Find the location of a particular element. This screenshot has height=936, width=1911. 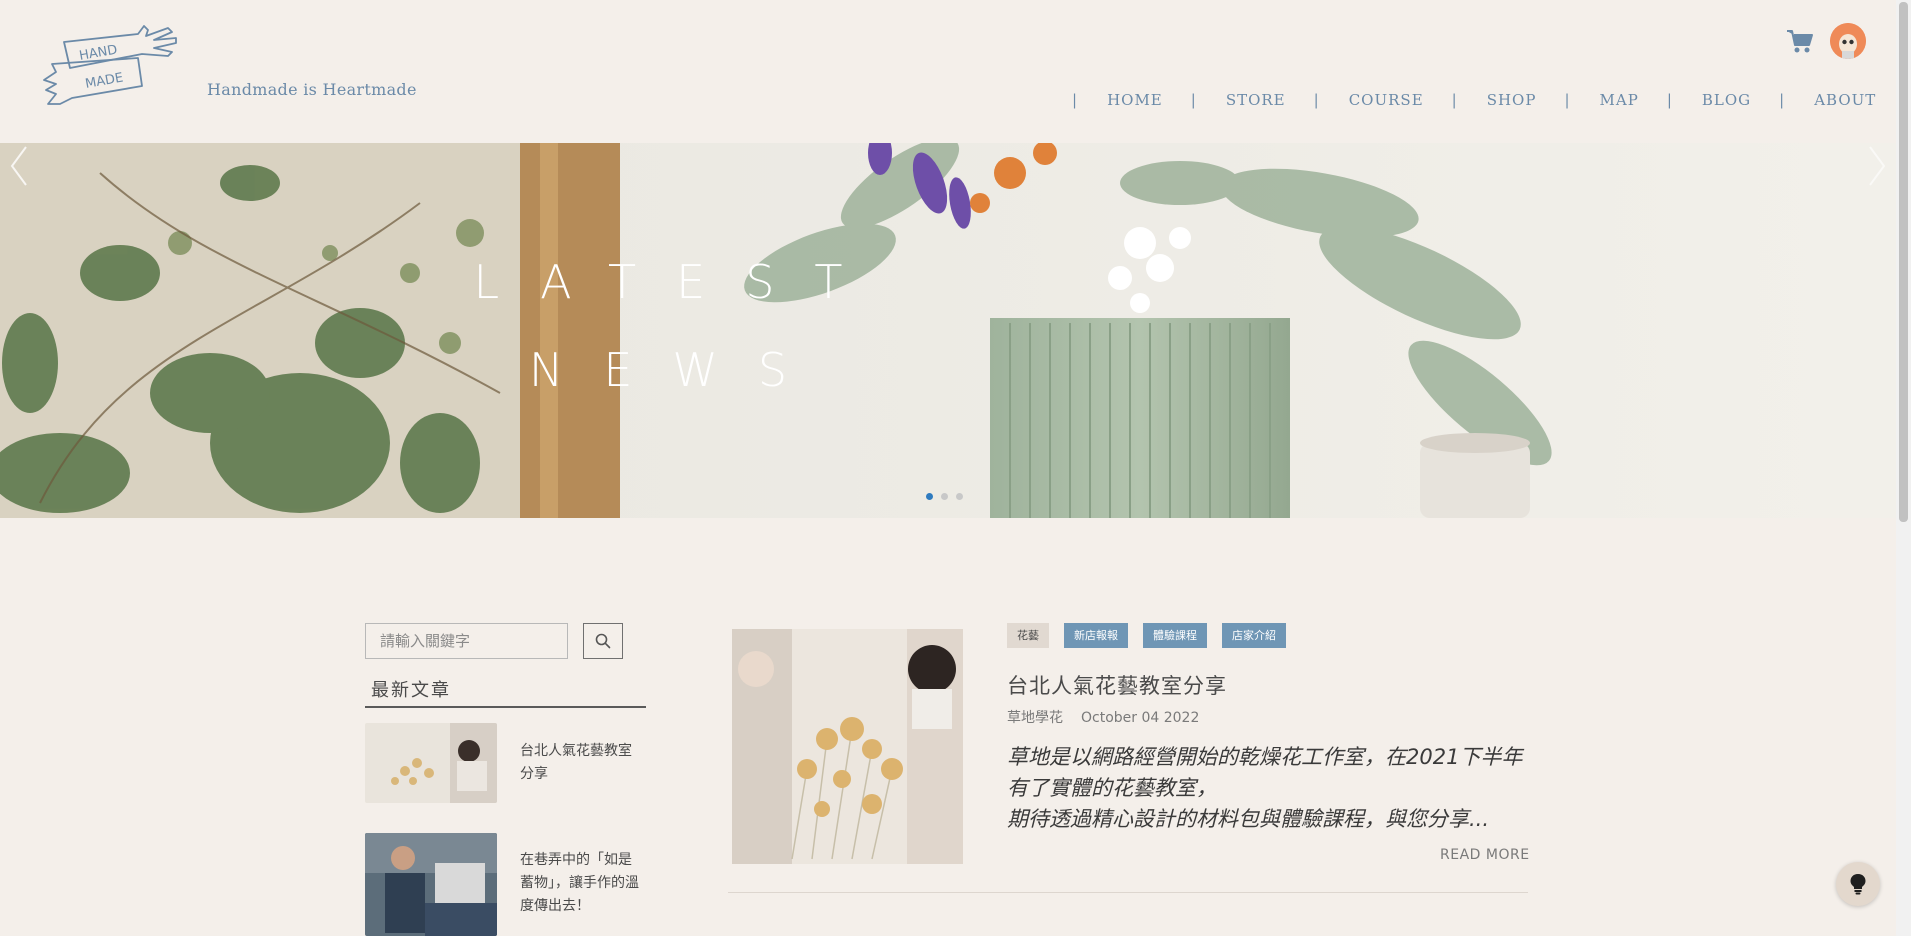

scrollbar-thumb is located at coordinates (1903, 262).